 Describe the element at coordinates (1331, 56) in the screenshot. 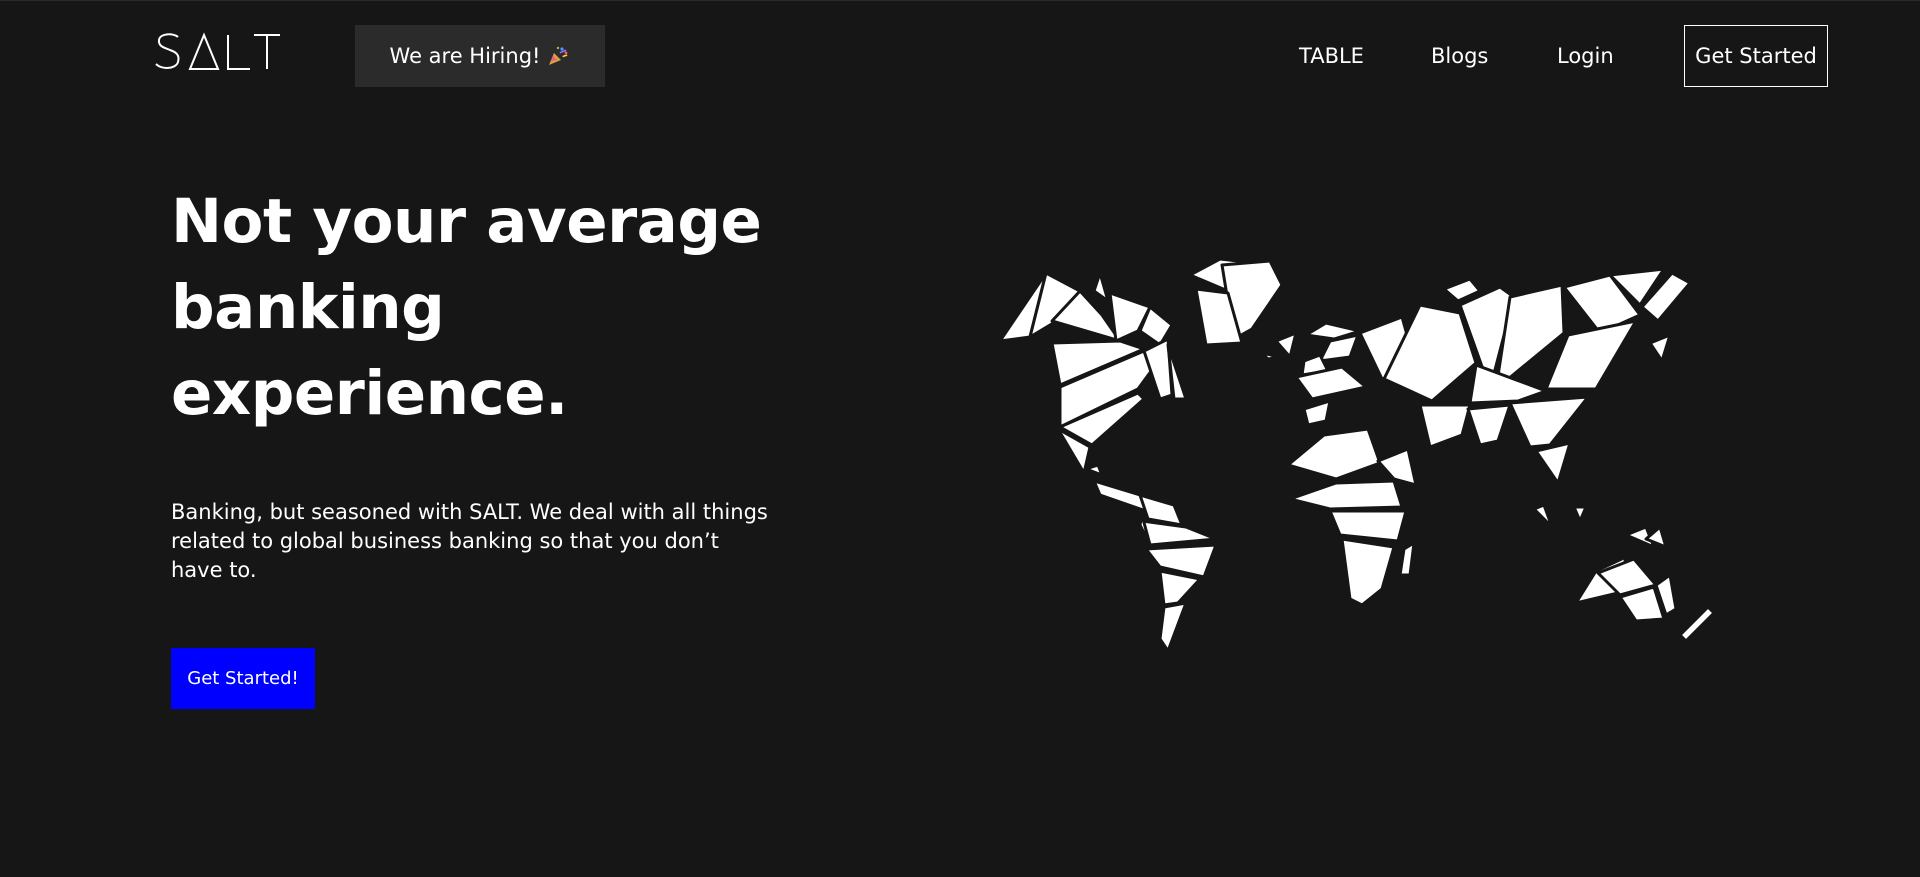

I see `nav-link-table: TABLE` at that location.